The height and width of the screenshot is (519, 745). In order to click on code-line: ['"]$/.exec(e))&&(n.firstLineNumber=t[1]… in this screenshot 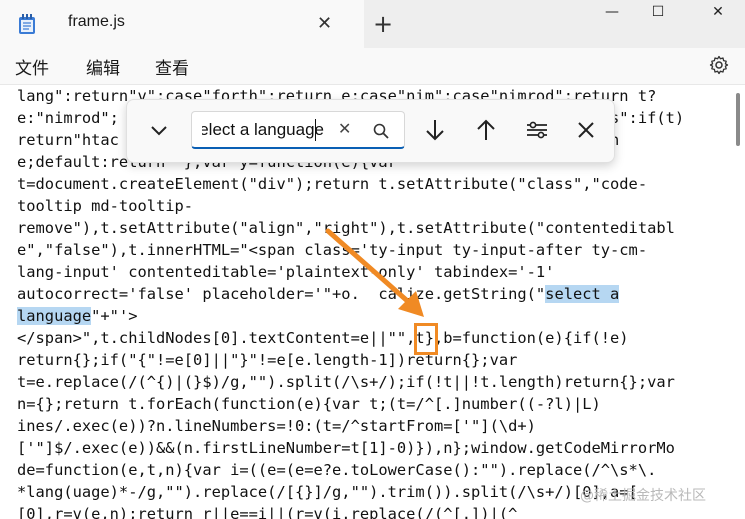, I will do `click(346, 448)`.